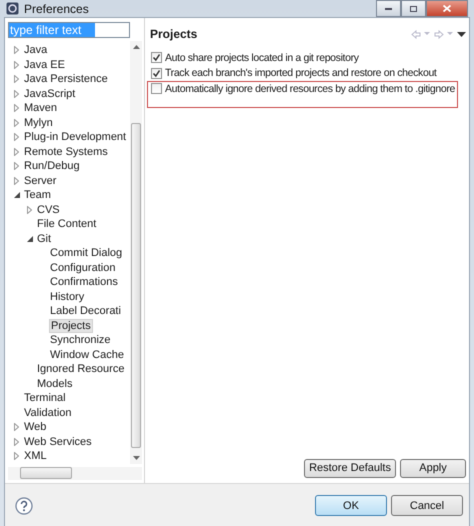 The height and width of the screenshot is (526, 474). Describe the element at coordinates (433, 468) in the screenshot. I see `apply-button: Apply` at that location.